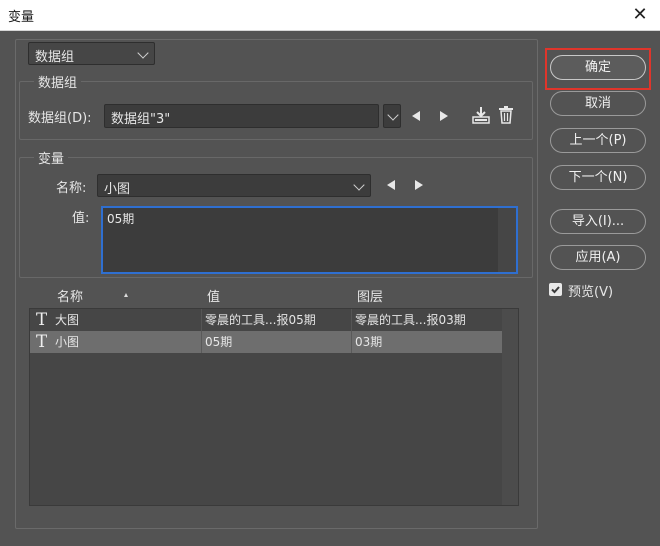 This screenshot has width=660, height=546. Describe the element at coordinates (81, 218) in the screenshot. I see `value-label: 值:` at that location.